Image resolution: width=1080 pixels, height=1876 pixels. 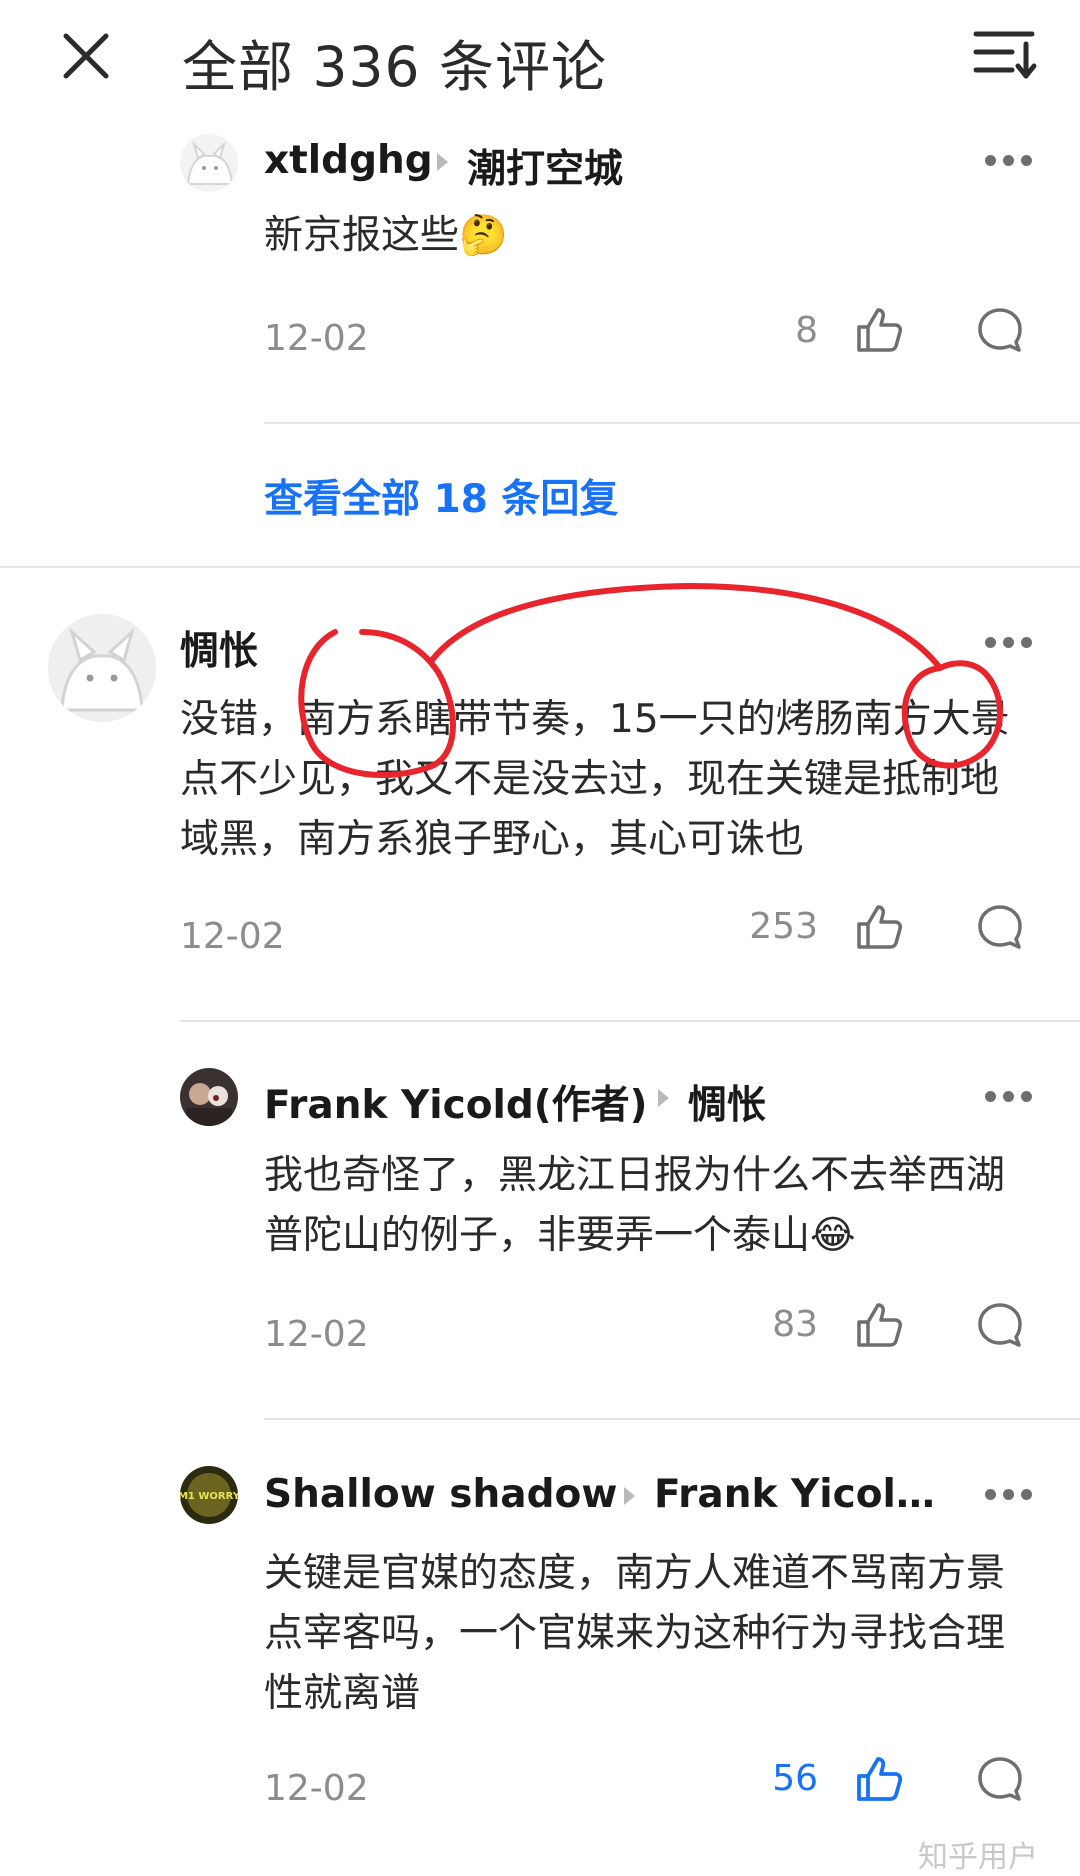 What do you see at coordinates (219, 648) in the screenshot?
I see `comment-username: 惆怅` at bounding box center [219, 648].